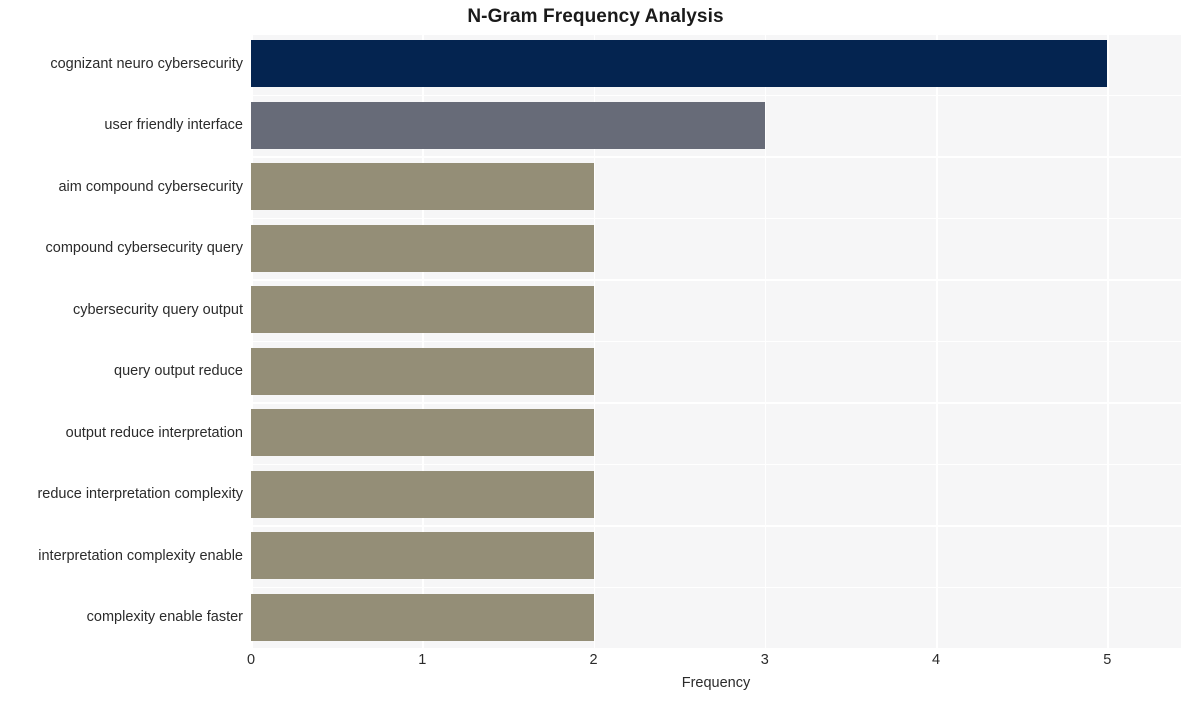 The width and height of the screenshot is (1191, 701). I want to click on y-axis-tick-label: aim compound cybersecurity, so click(150, 186).